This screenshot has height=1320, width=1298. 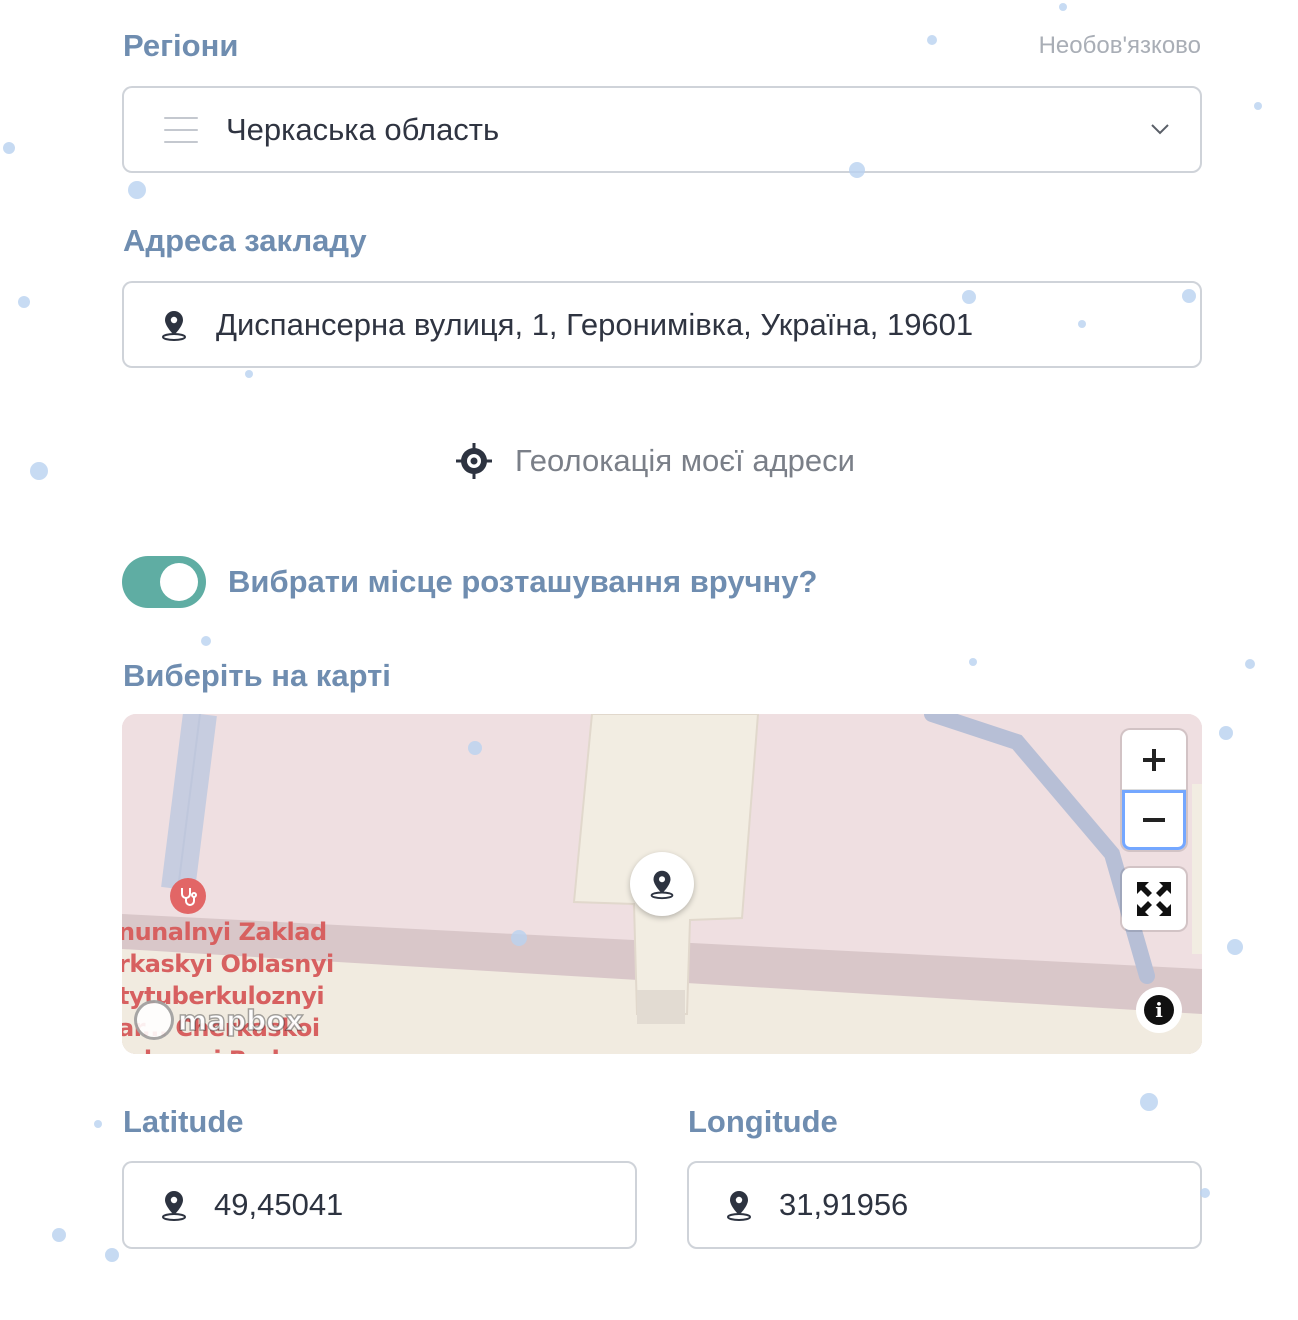 What do you see at coordinates (224, 932) in the screenshot?
I see `map-poi-label: nunalnyi Zaklad` at bounding box center [224, 932].